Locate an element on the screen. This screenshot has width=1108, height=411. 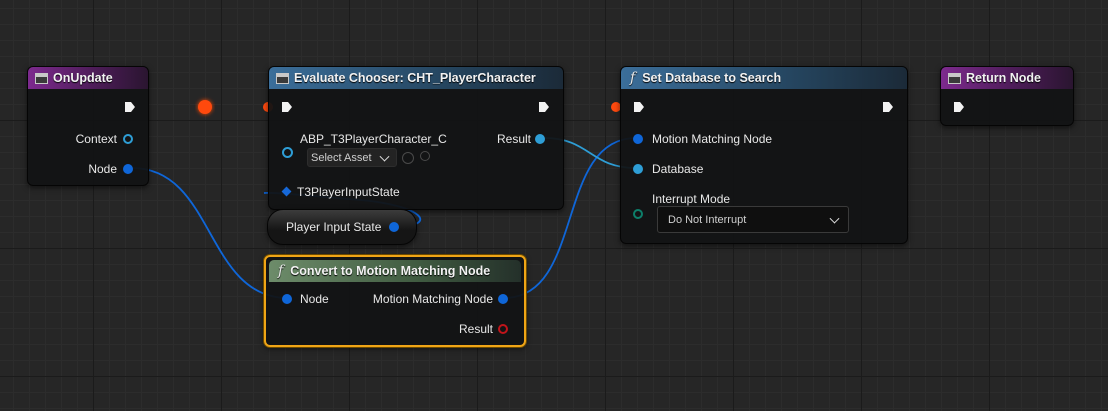
convert-node-label: Node is located at coordinates (314, 299).